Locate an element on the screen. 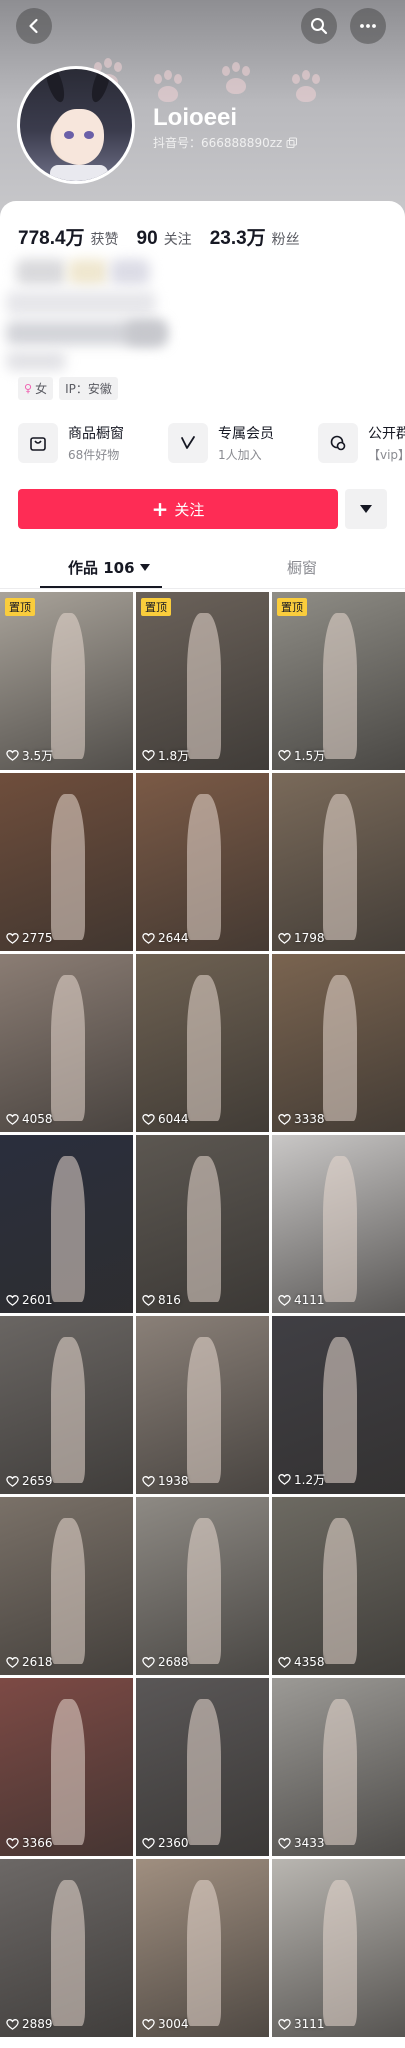 The image size is (405, 2048). stat-followers: 23.3万 粉丝 is located at coordinates (255, 236).